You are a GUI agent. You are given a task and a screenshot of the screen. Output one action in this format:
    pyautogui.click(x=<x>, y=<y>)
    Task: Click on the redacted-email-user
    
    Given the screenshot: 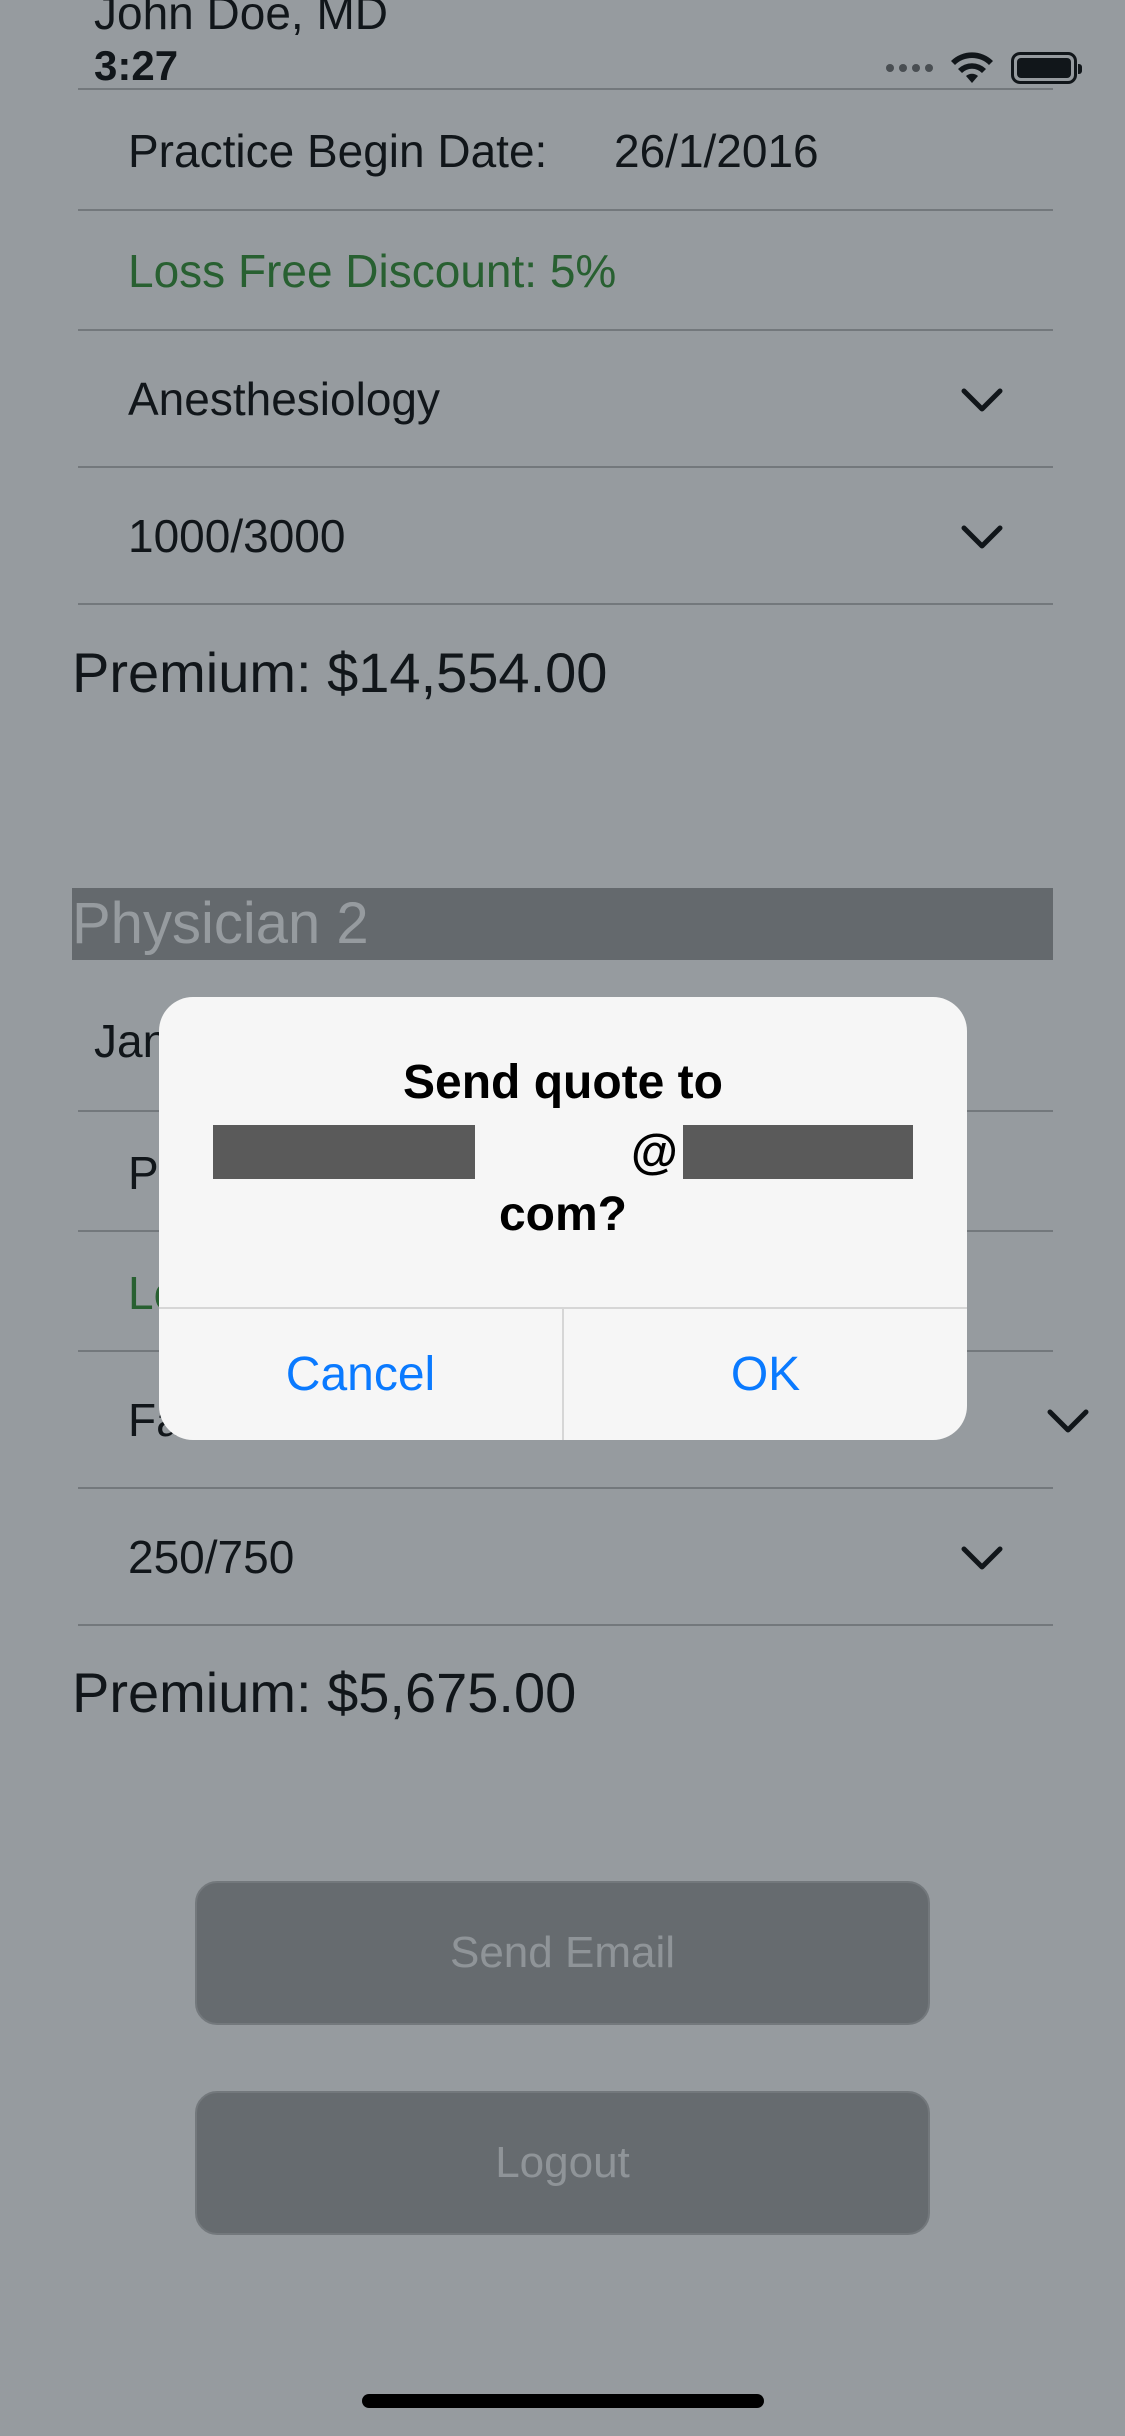 What is the action you would take?
    pyautogui.click(x=344, y=1152)
    